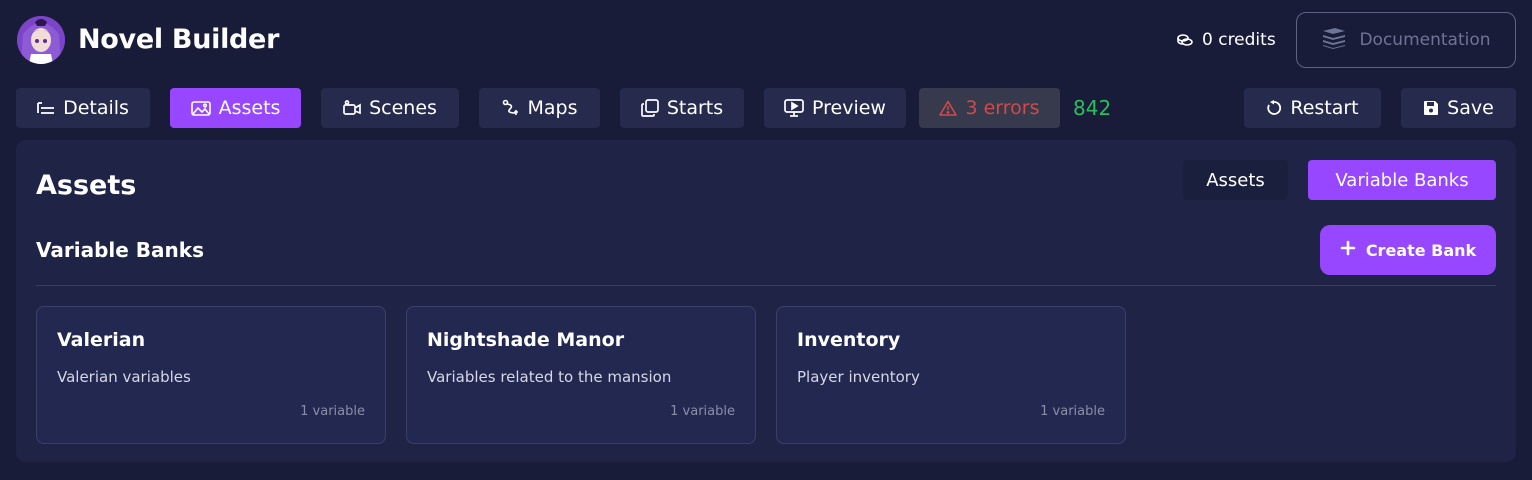 The width and height of the screenshot is (1532, 480). I want to click on tab-details: Details, so click(83, 108).